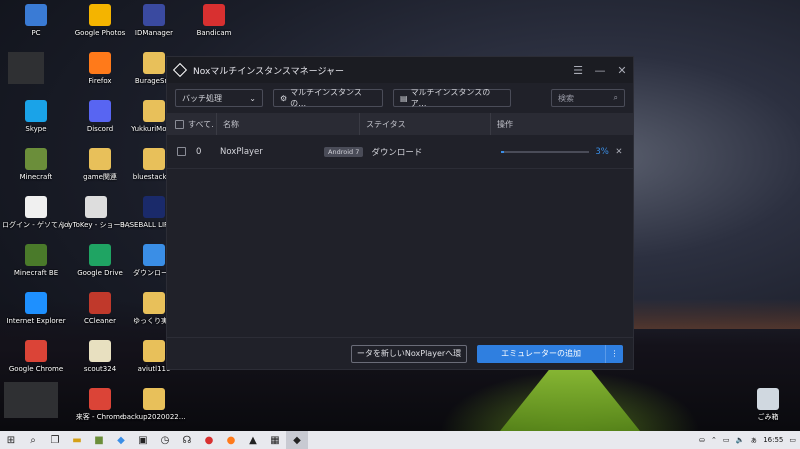 This screenshot has width=800, height=449. What do you see at coordinates (187, 440) in the screenshot?
I see `app-icon: ☊` at bounding box center [187, 440].